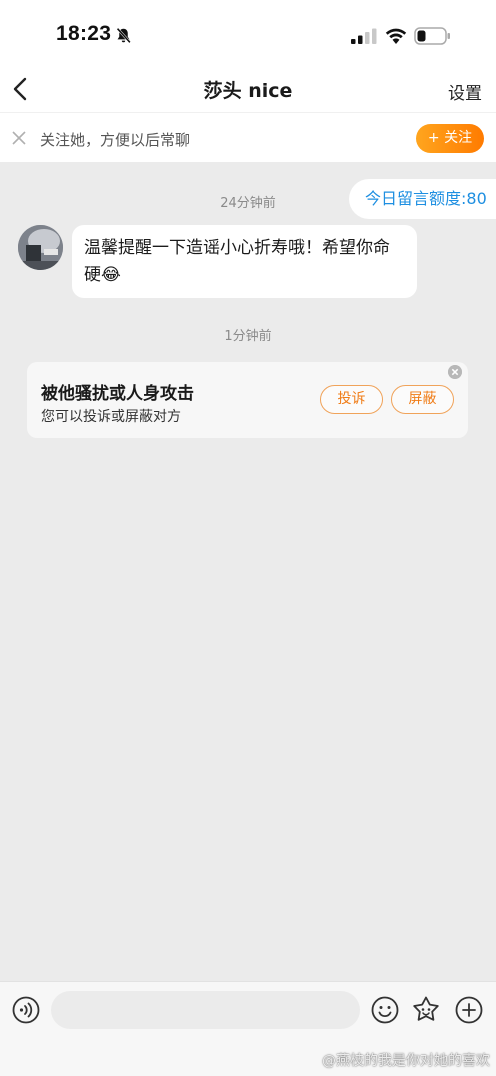  What do you see at coordinates (364, 36) in the screenshot?
I see `cellular-signal-icon` at bounding box center [364, 36].